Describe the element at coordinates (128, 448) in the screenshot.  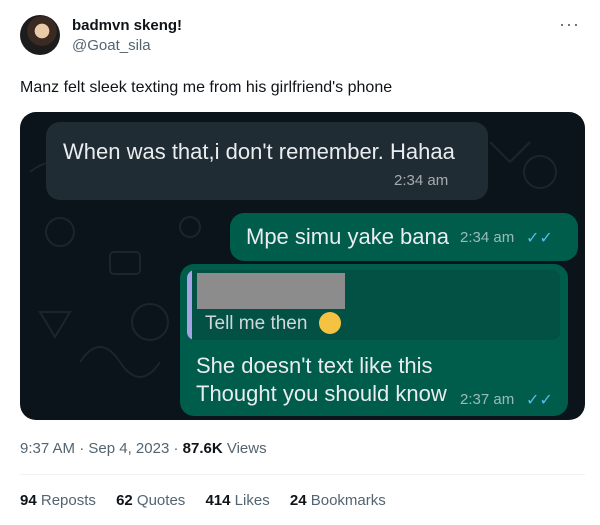
I see `tweet-date: Sep 4, 2023` at that location.